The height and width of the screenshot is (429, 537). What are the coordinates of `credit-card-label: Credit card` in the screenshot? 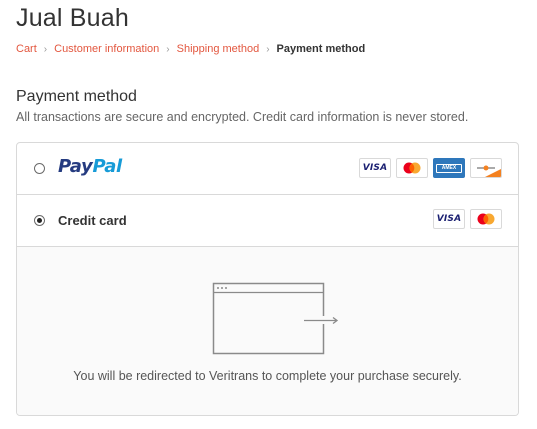 It's located at (92, 220).